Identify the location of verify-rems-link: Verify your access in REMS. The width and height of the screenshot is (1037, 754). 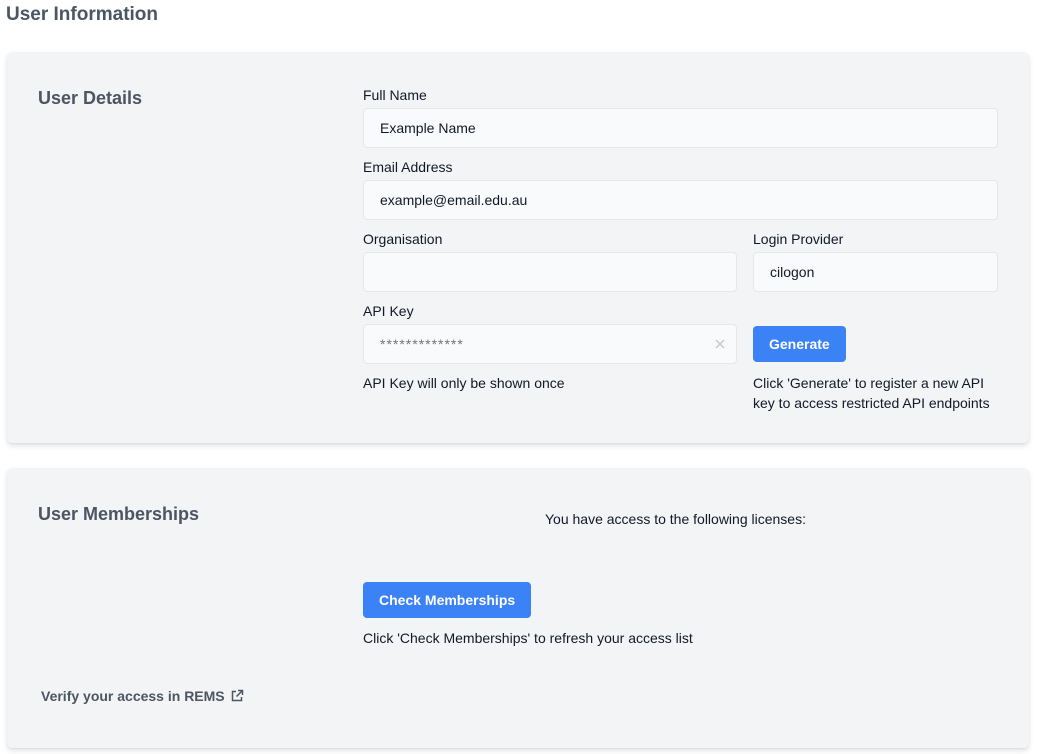
(142, 696).